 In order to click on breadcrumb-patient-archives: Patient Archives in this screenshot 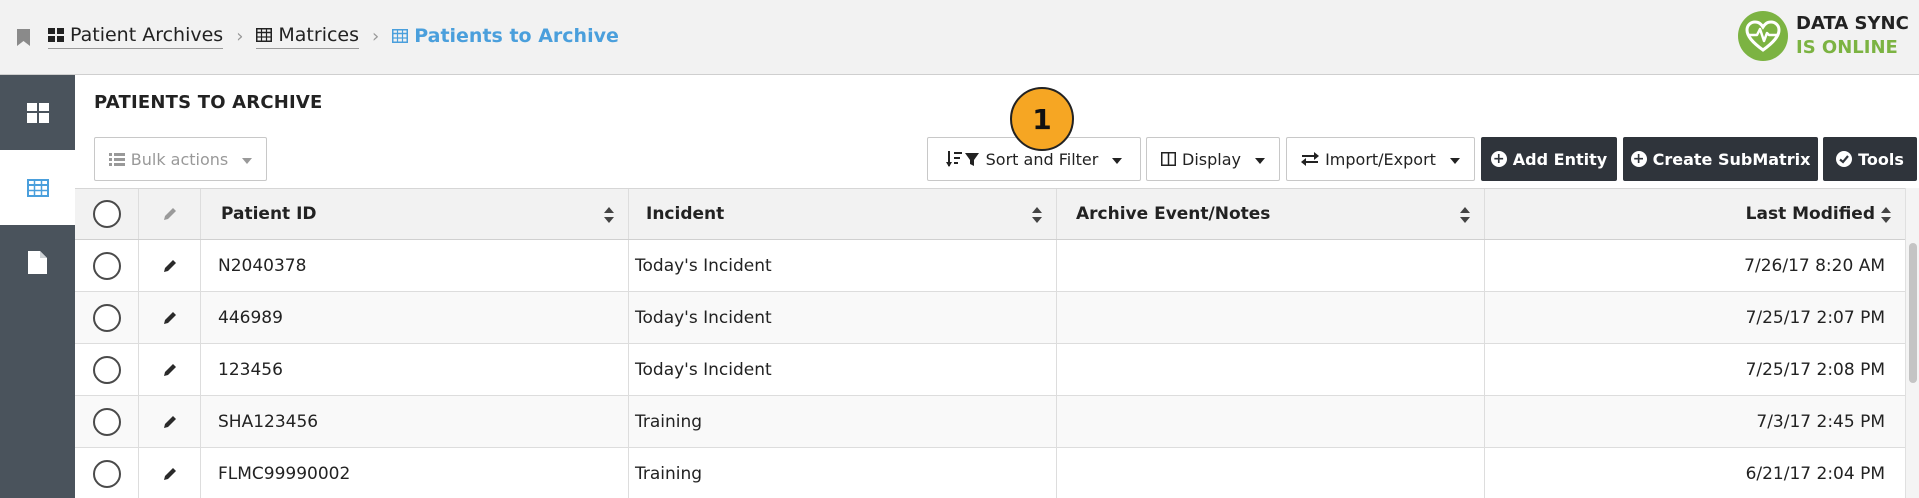, I will do `click(136, 36)`.